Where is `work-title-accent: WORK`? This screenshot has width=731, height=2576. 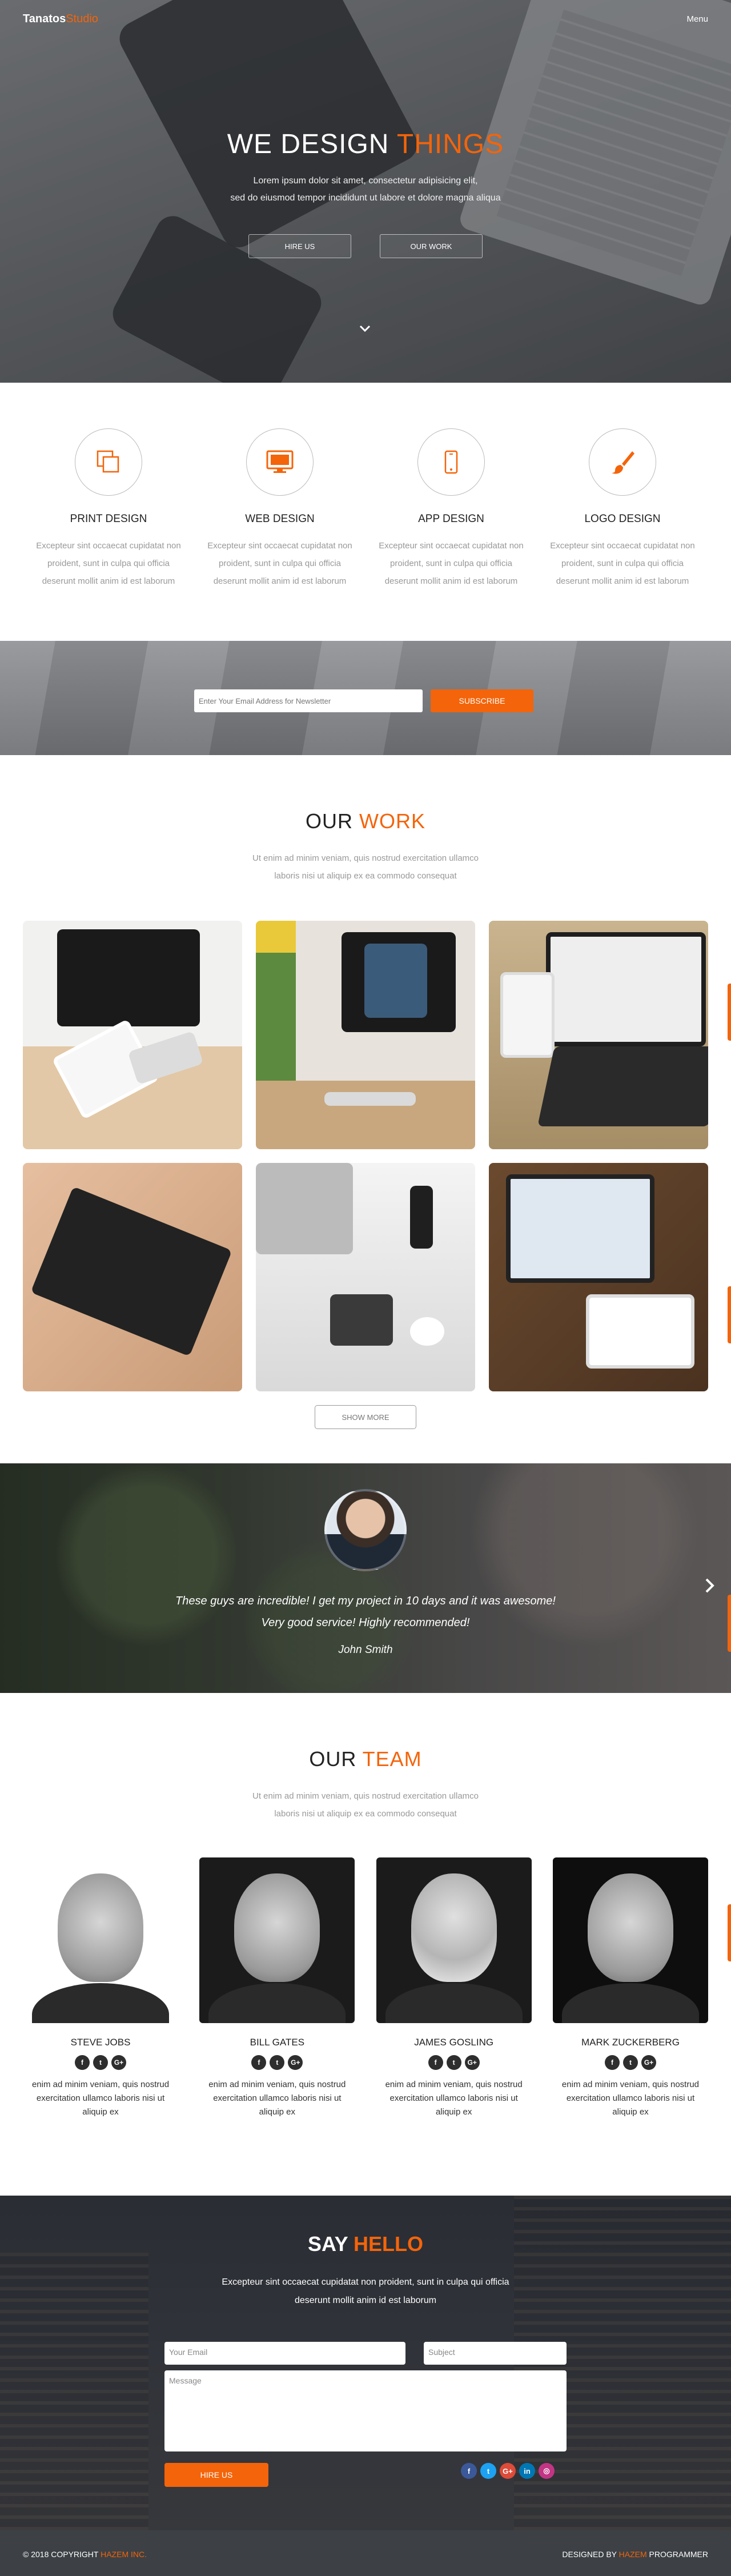
work-title-accent: WORK is located at coordinates (392, 821).